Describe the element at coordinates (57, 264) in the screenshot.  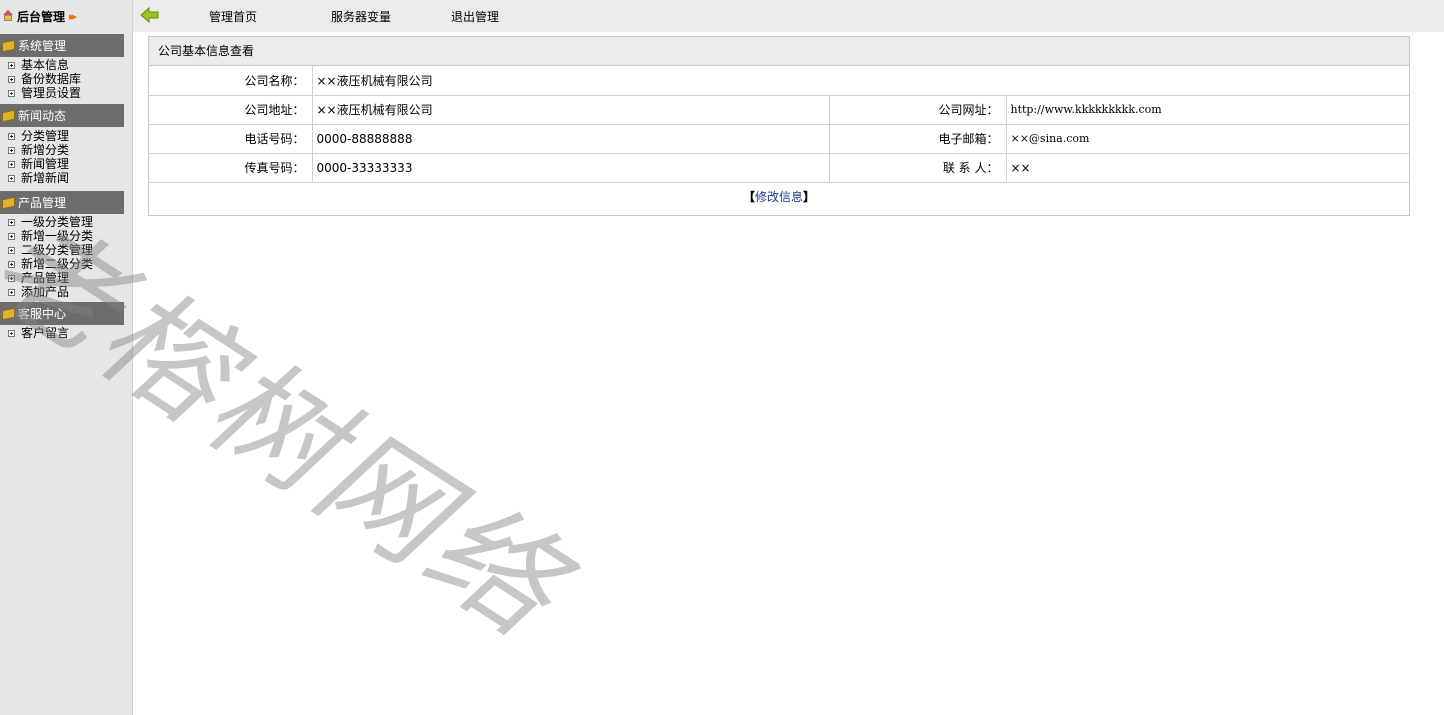
I see `sidebar-item-label: 新增二级分类` at that location.